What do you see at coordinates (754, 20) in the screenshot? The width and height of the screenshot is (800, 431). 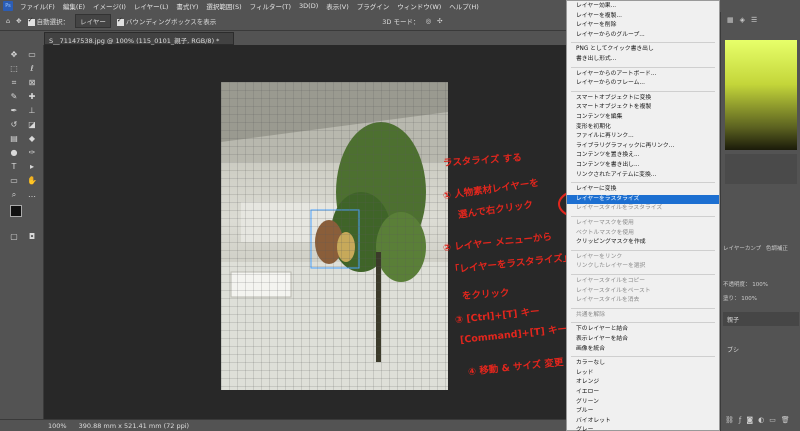 I see `panel-icon-c: ☰` at bounding box center [754, 20].